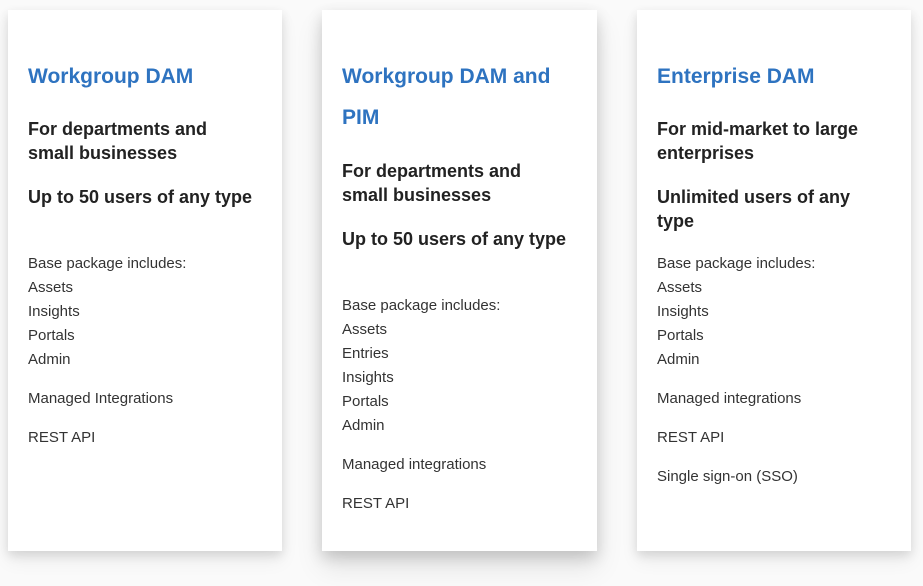 The height and width of the screenshot is (586, 923). What do you see at coordinates (111, 76) in the screenshot?
I see `plan-title: Workgroup DAM` at bounding box center [111, 76].